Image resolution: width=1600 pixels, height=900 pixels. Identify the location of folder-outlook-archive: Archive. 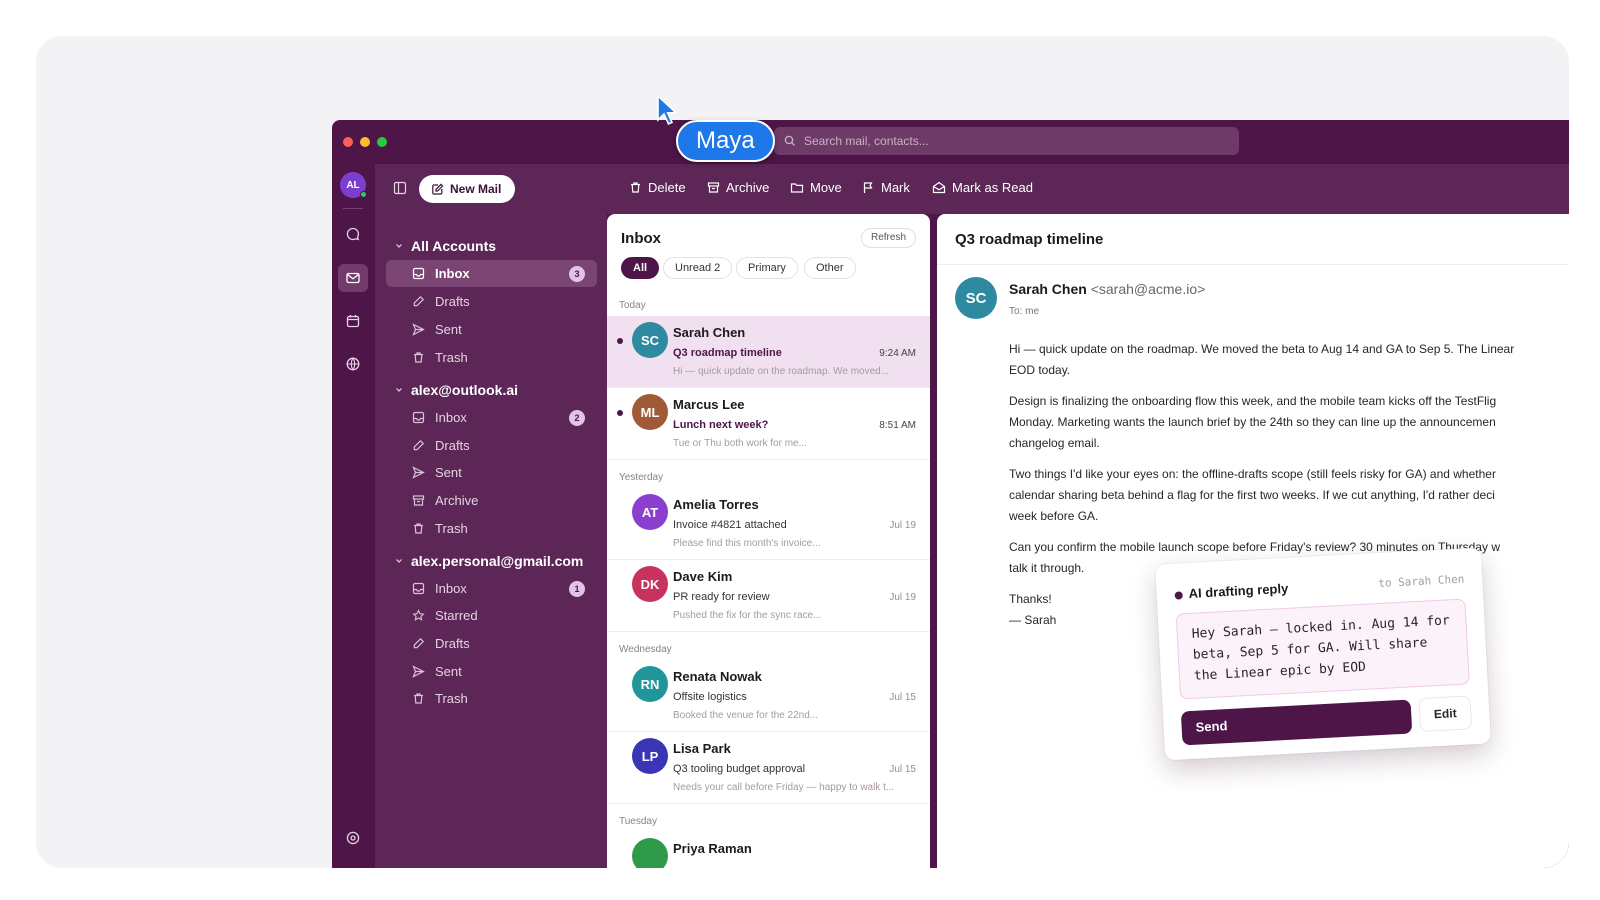
(491, 500).